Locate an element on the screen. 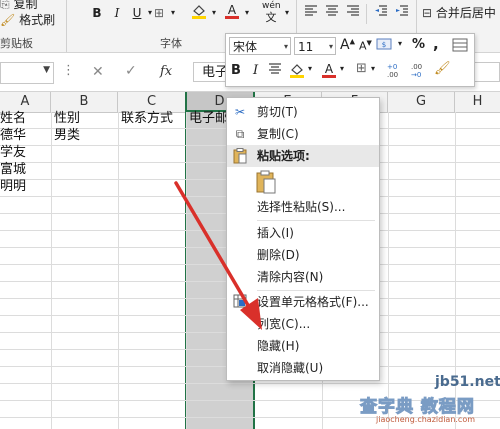 This screenshot has height=429, width=500. menu-item-delete: 删除(D) is located at coordinates (303, 255).